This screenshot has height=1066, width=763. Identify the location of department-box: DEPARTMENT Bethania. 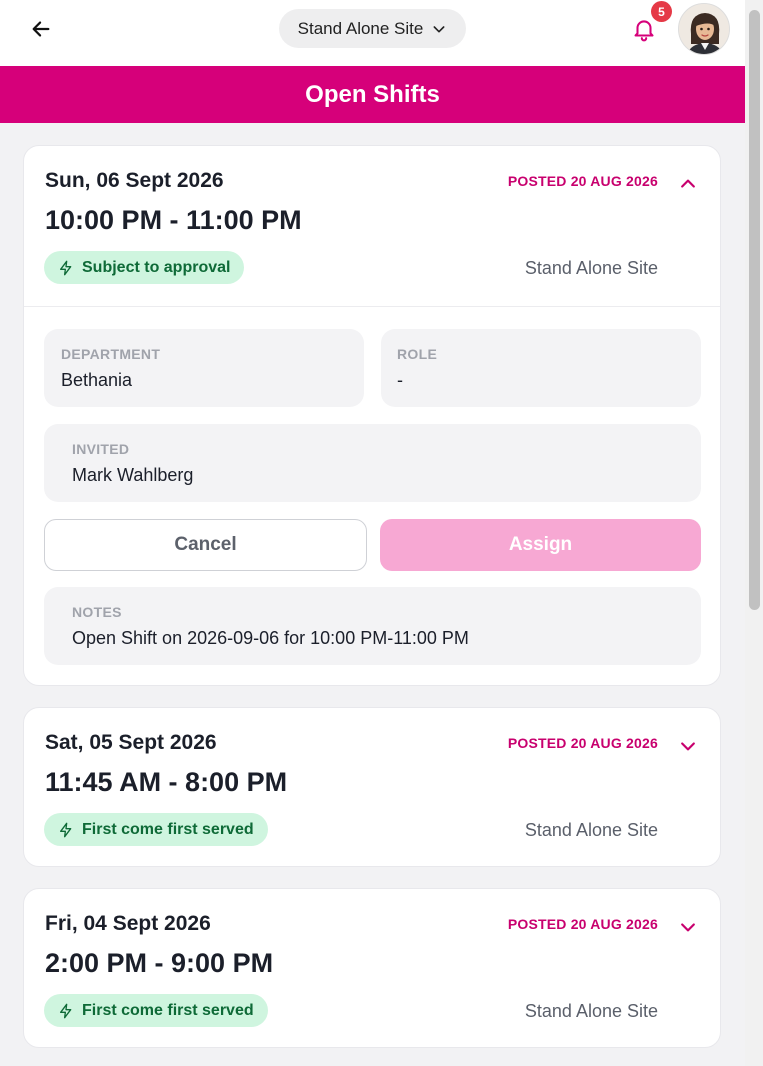
(204, 368).